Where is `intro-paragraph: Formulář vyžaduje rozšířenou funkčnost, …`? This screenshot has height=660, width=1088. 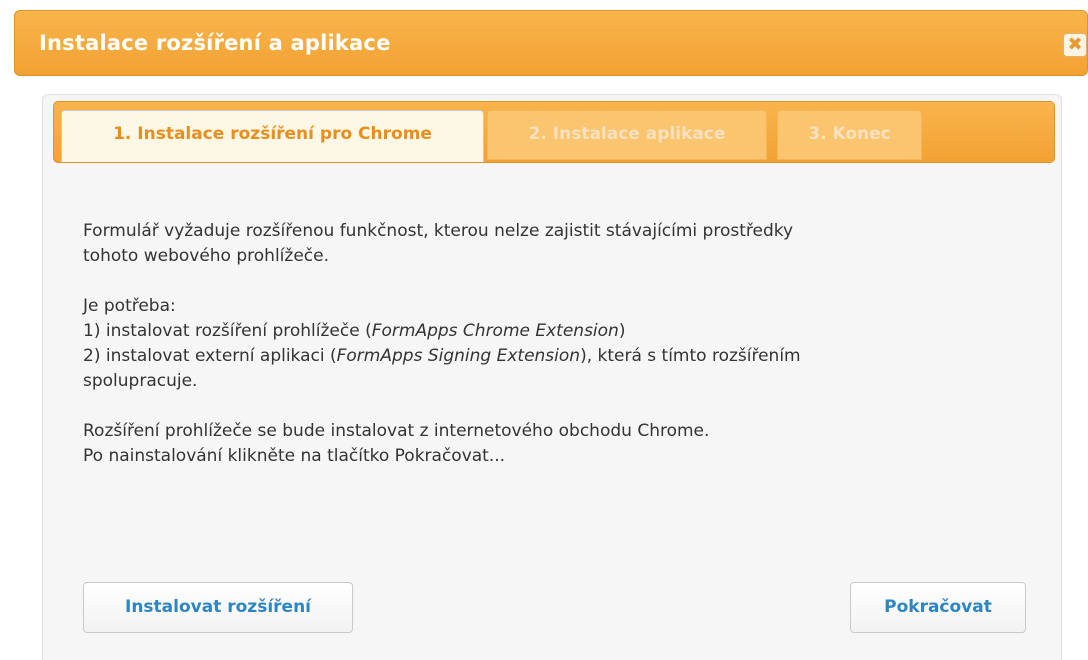 intro-paragraph: Formulář vyžaduje rozšířenou funkčnost, … is located at coordinates (553, 244).